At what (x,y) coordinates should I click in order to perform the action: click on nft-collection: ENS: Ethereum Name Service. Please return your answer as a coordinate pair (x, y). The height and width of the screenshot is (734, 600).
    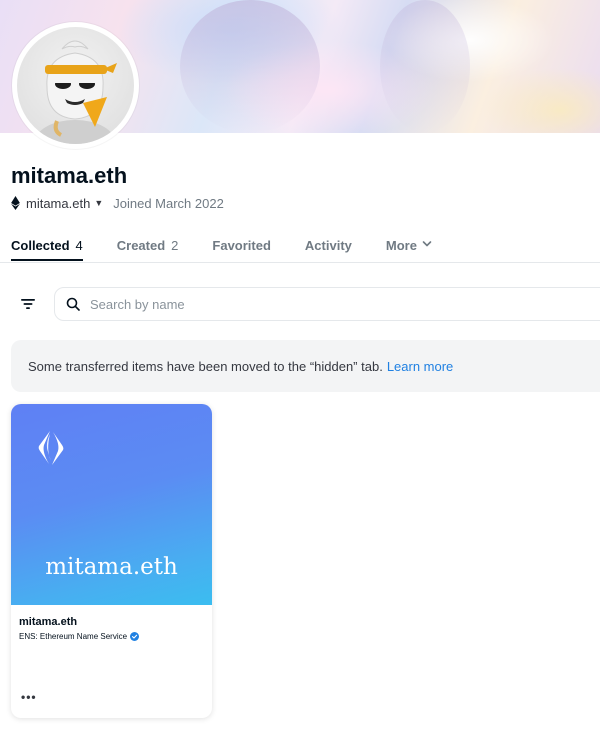
    Looking at the image, I should click on (79, 636).